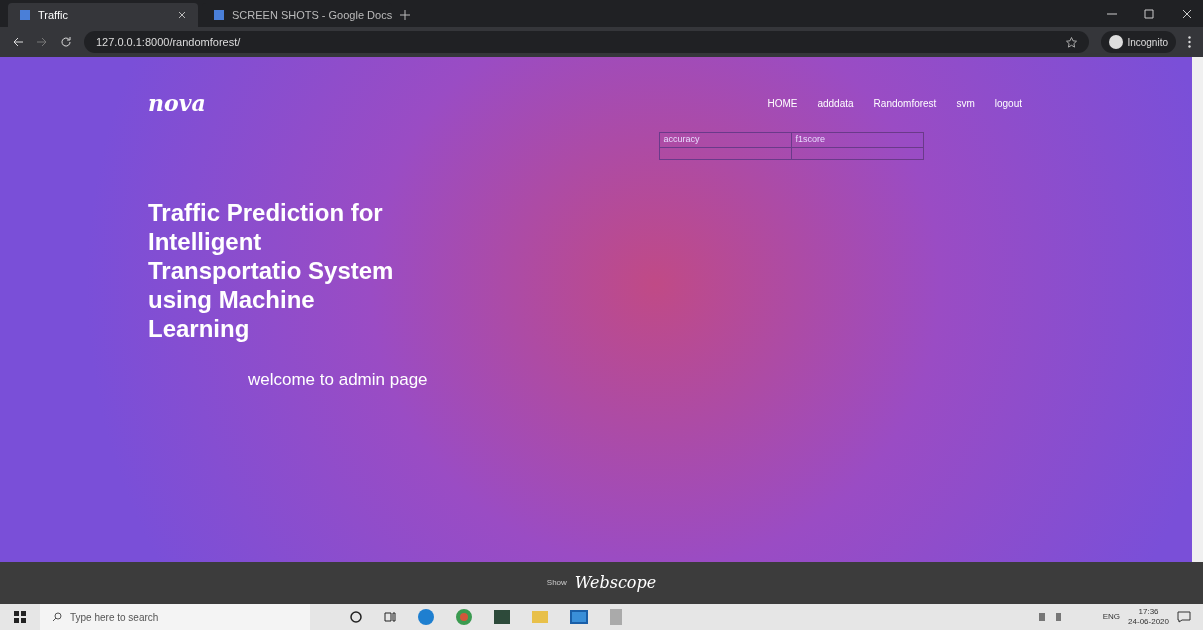  What do you see at coordinates (18, 42) in the screenshot?
I see `back-icon` at bounding box center [18, 42].